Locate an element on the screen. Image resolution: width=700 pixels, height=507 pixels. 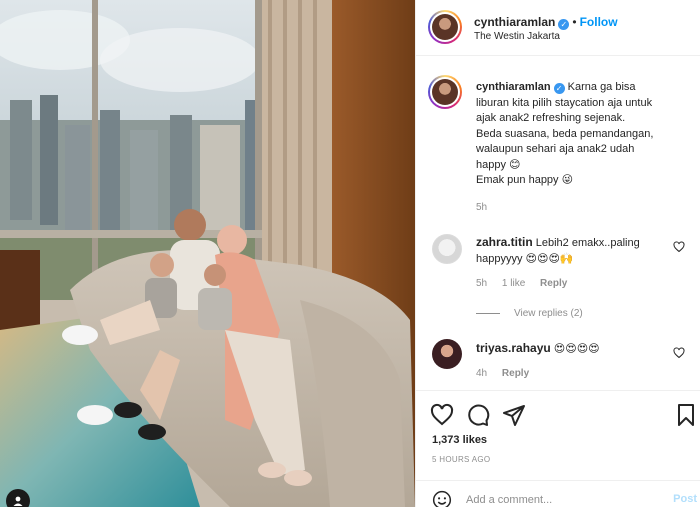
caption-line: ajak anak2 refreshing sejenak. is located at coordinates (551, 118).